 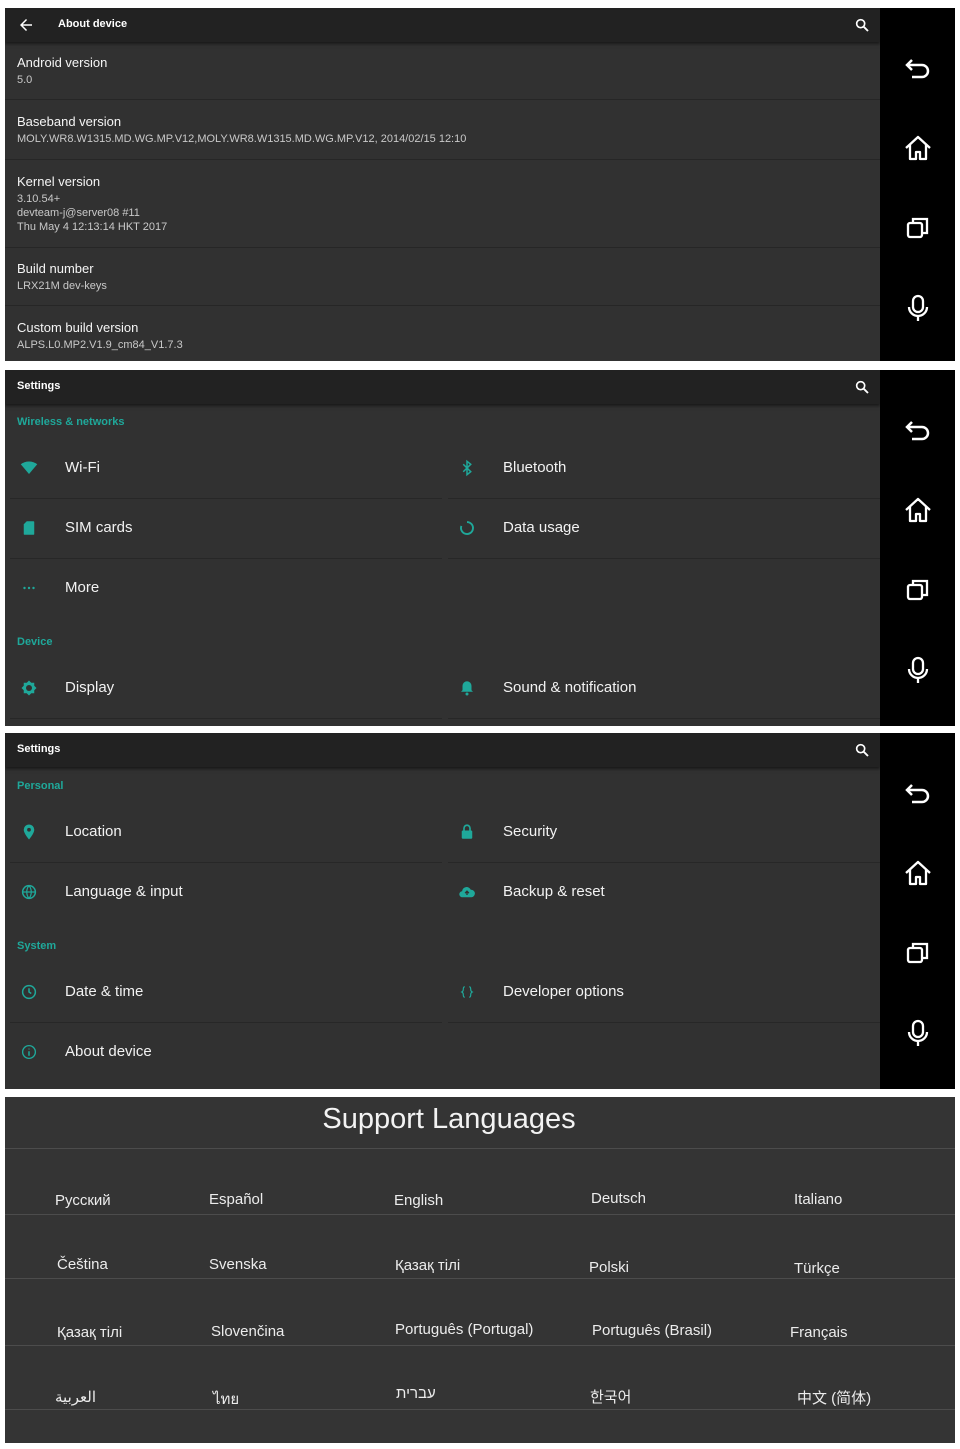 What do you see at coordinates (664, 893) in the screenshot?
I see `settings-item-backup-reset: Backup & reset` at bounding box center [664, 893].